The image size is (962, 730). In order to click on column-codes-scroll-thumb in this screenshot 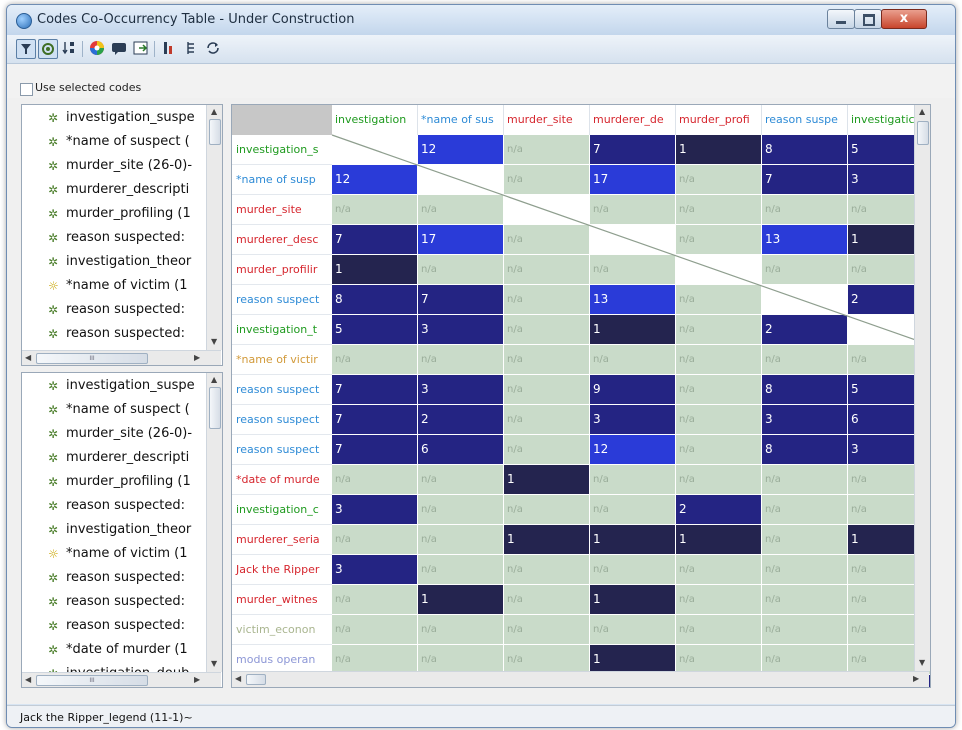, I will do `click(215, 132)`.